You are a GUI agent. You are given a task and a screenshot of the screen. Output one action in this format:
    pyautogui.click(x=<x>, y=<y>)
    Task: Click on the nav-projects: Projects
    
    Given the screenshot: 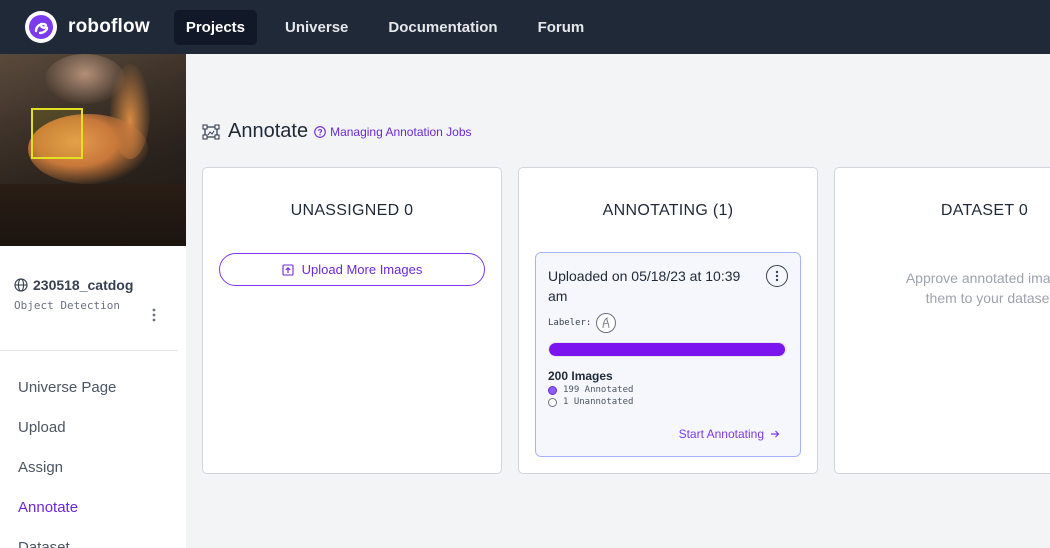 What is the action you would take?
    pyautogui.click(x=215, y=27)
    